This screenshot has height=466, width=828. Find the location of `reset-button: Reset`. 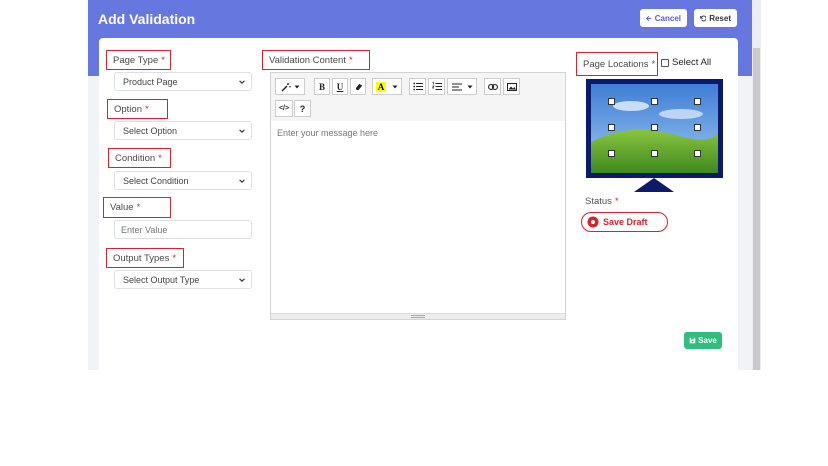

reset-button: Reset is located at coordinates (715, 18).